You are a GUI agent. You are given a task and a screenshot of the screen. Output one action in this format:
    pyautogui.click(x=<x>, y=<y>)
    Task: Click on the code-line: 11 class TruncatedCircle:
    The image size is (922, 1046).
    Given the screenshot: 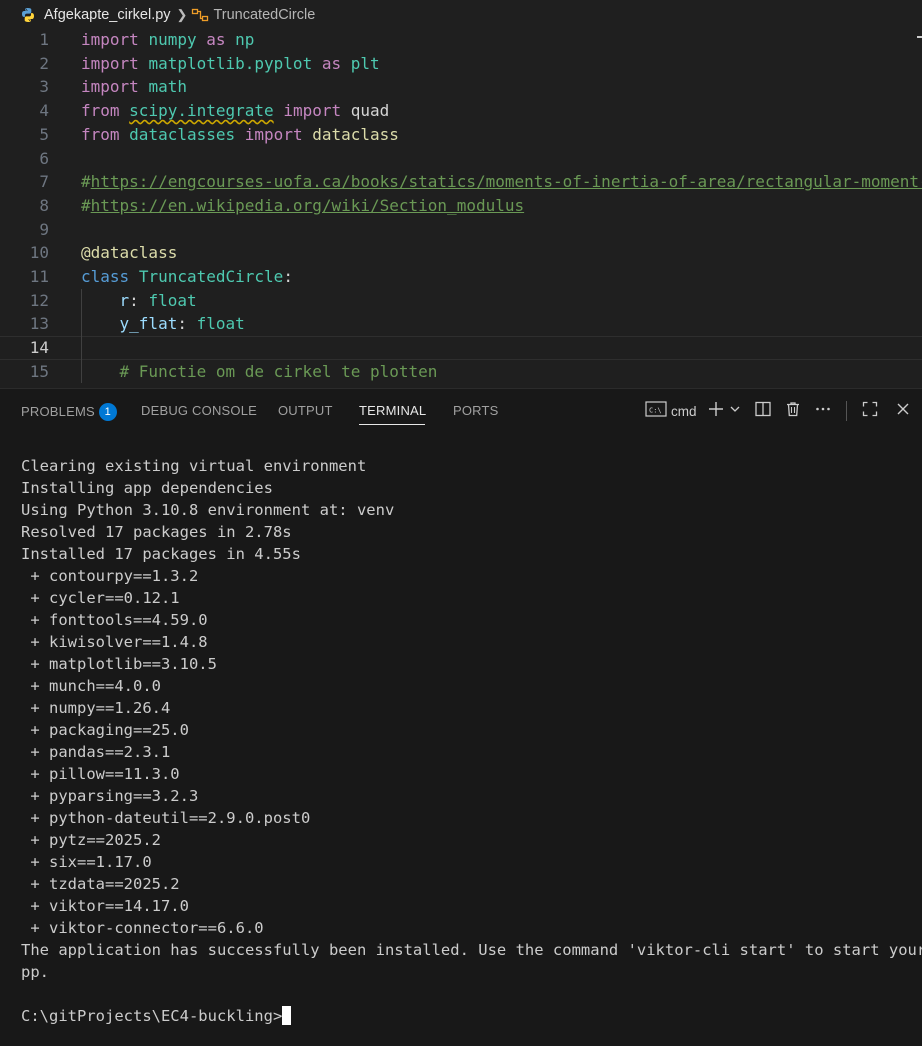 What is the action you would take?
    pyautogui.click(x=461, y=277)
    